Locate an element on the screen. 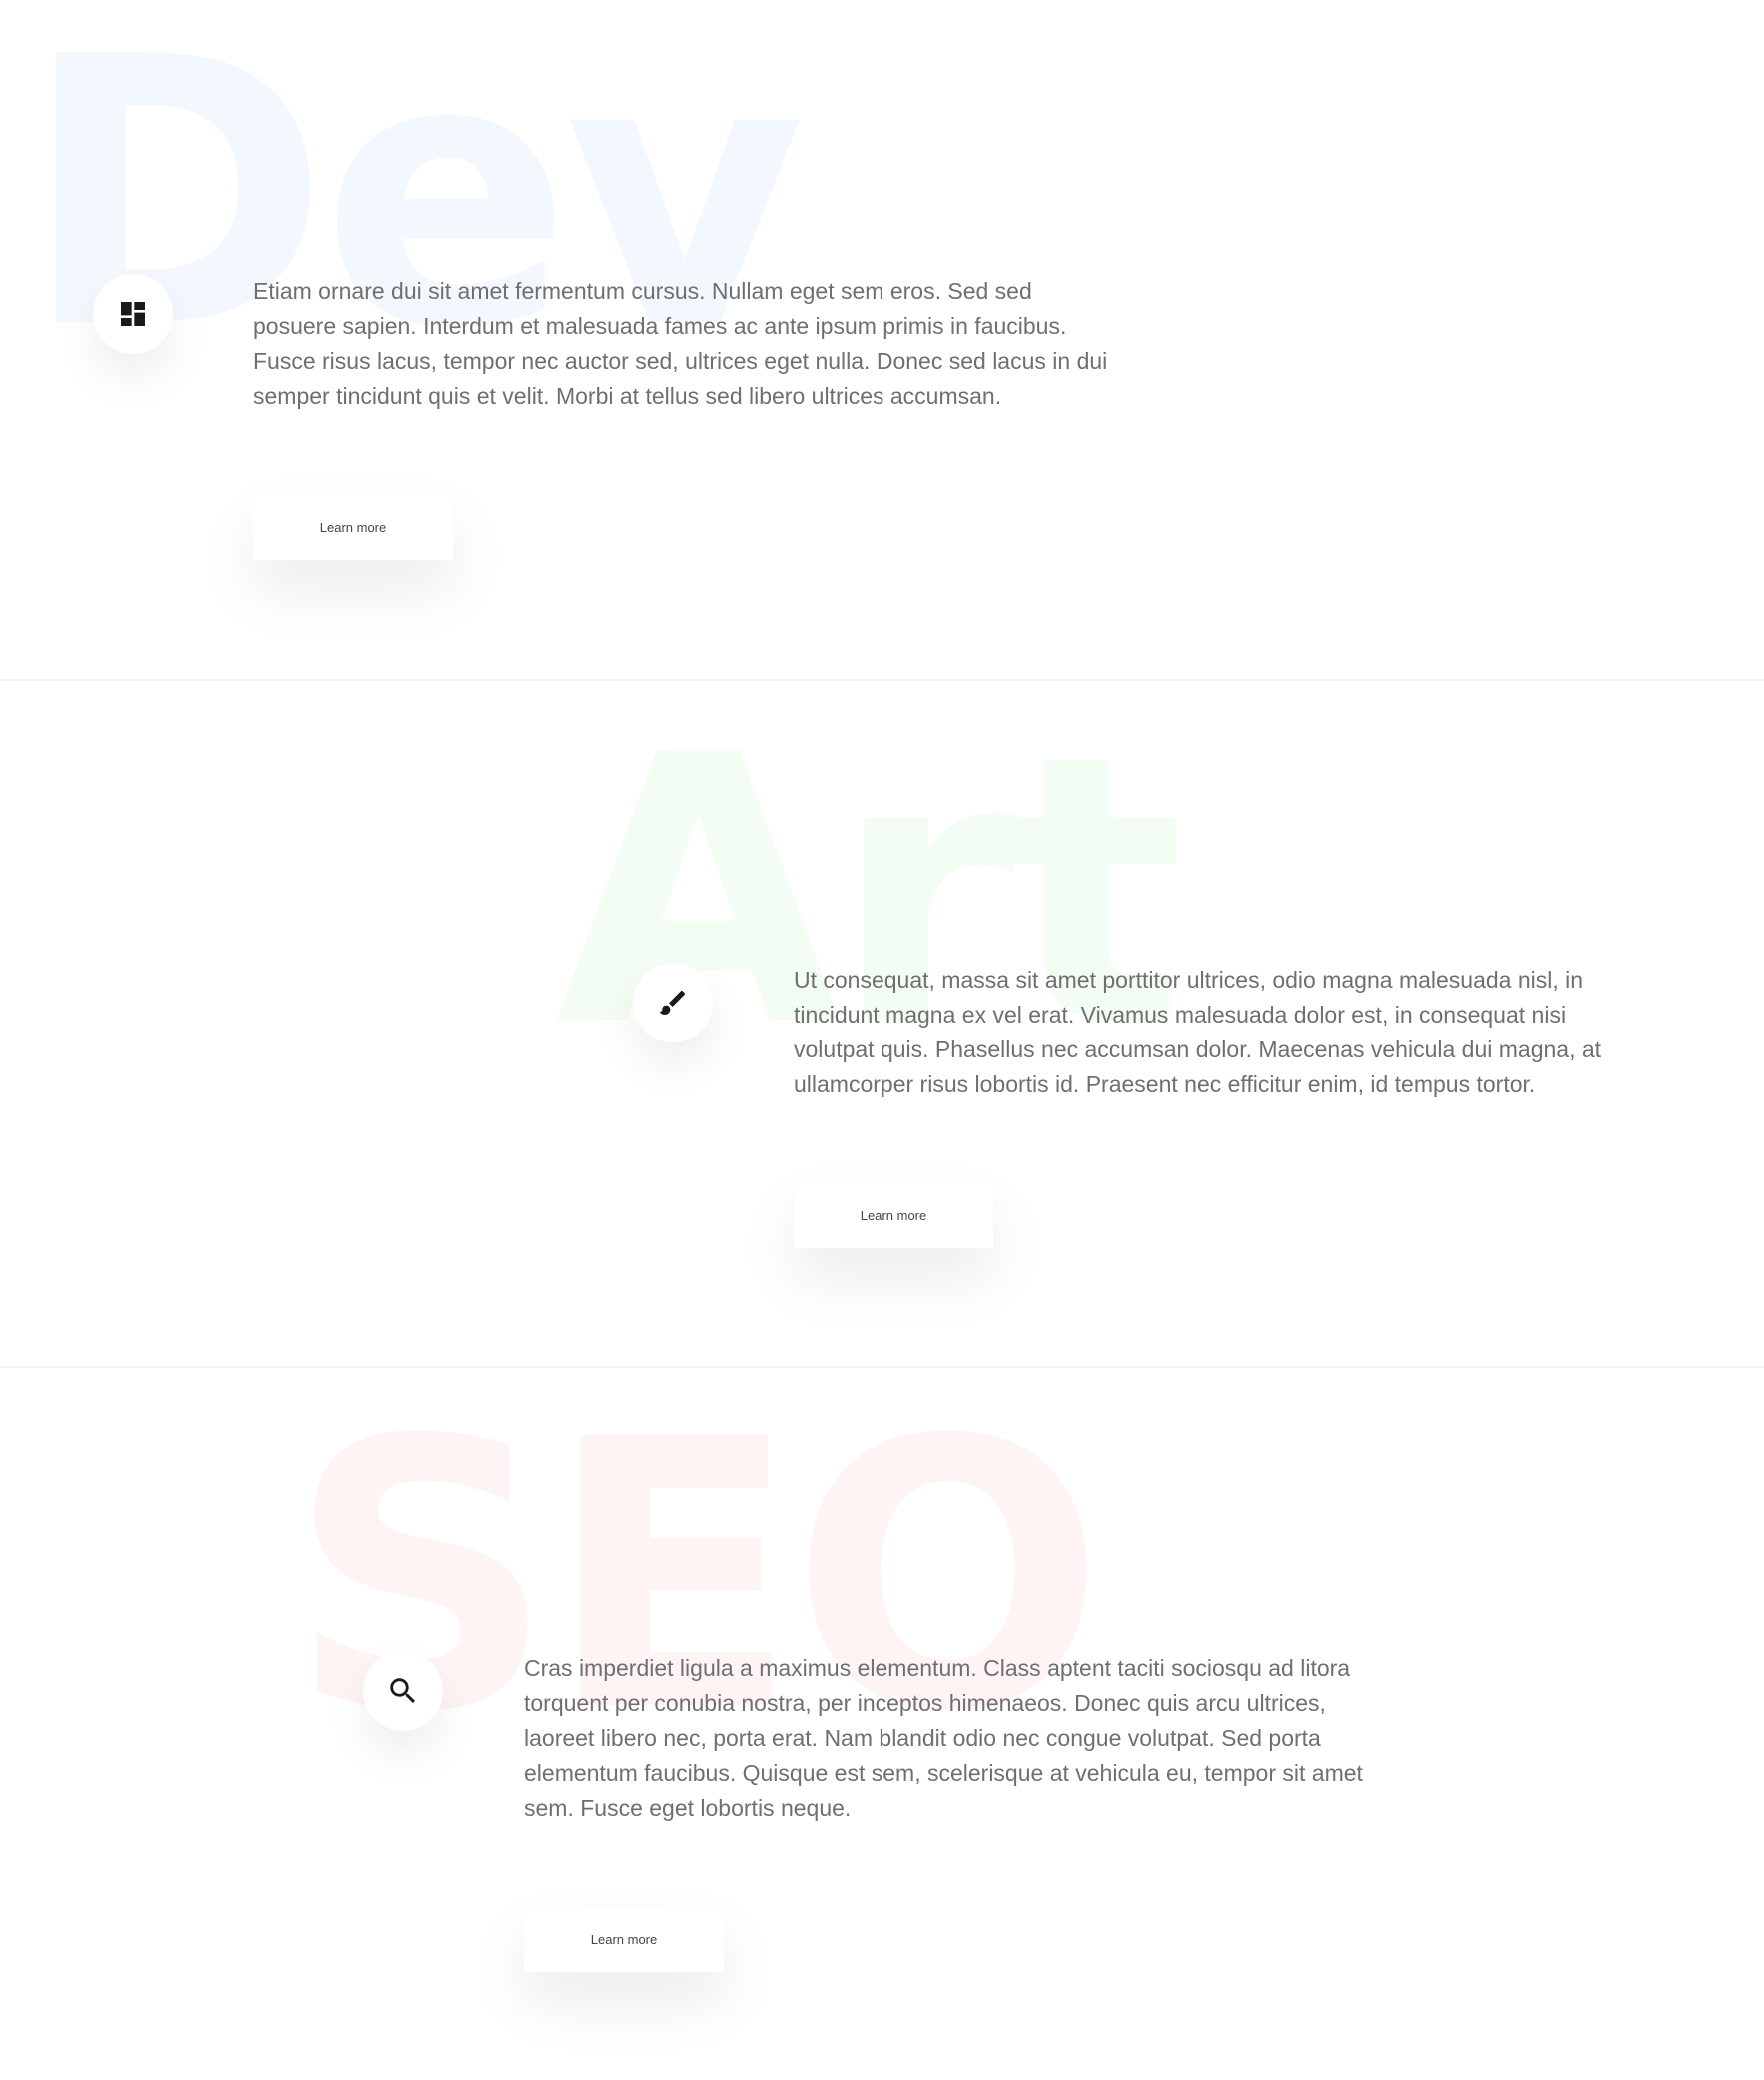  learn-more-button-art: Learn more is located at coordinates (894, 1215).